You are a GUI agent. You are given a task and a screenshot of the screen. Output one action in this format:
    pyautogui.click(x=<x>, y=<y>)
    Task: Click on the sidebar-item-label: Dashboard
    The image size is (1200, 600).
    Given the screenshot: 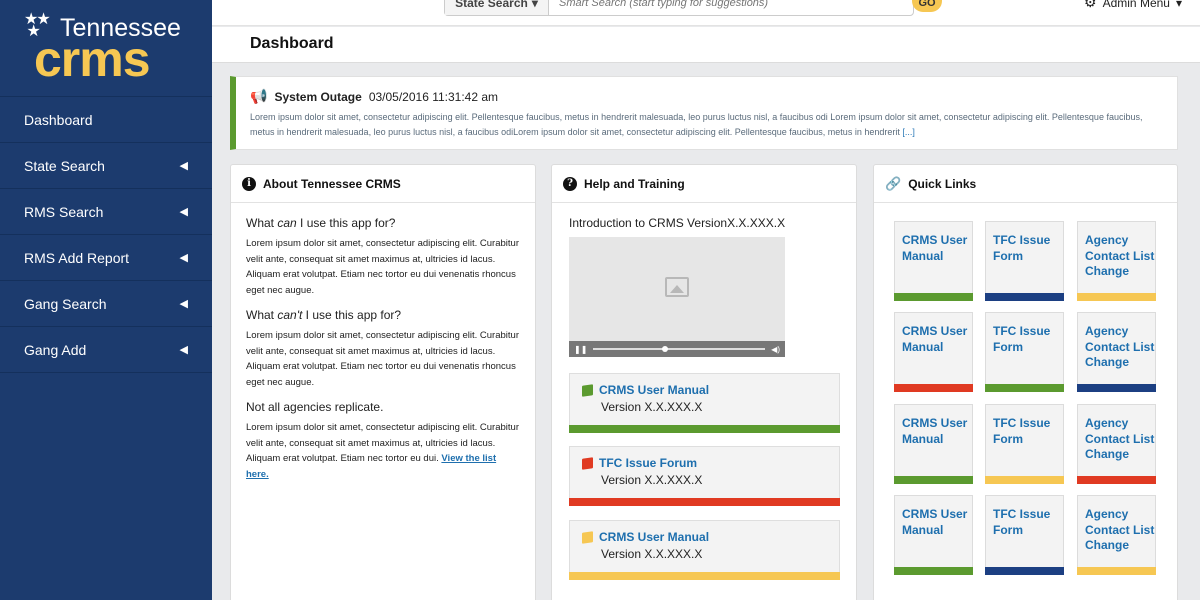 What is the action you would take?
    pyautogui.click(x=58, y=119)
    